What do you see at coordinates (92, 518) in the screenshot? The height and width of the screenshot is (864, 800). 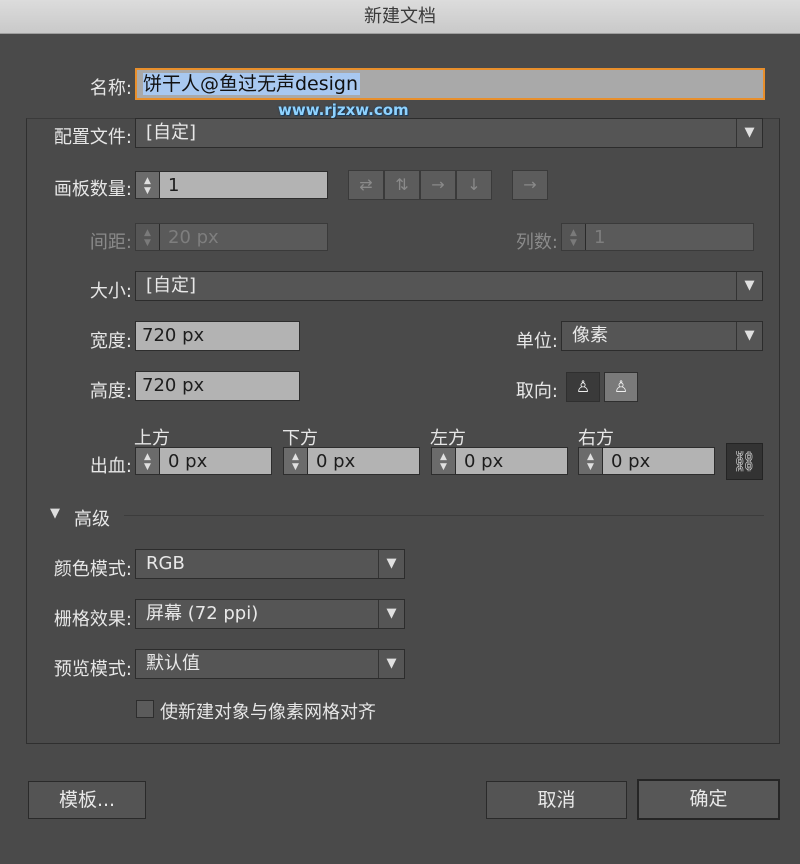 I see `advanced-label: 高级` at bounding box center [92, 518].